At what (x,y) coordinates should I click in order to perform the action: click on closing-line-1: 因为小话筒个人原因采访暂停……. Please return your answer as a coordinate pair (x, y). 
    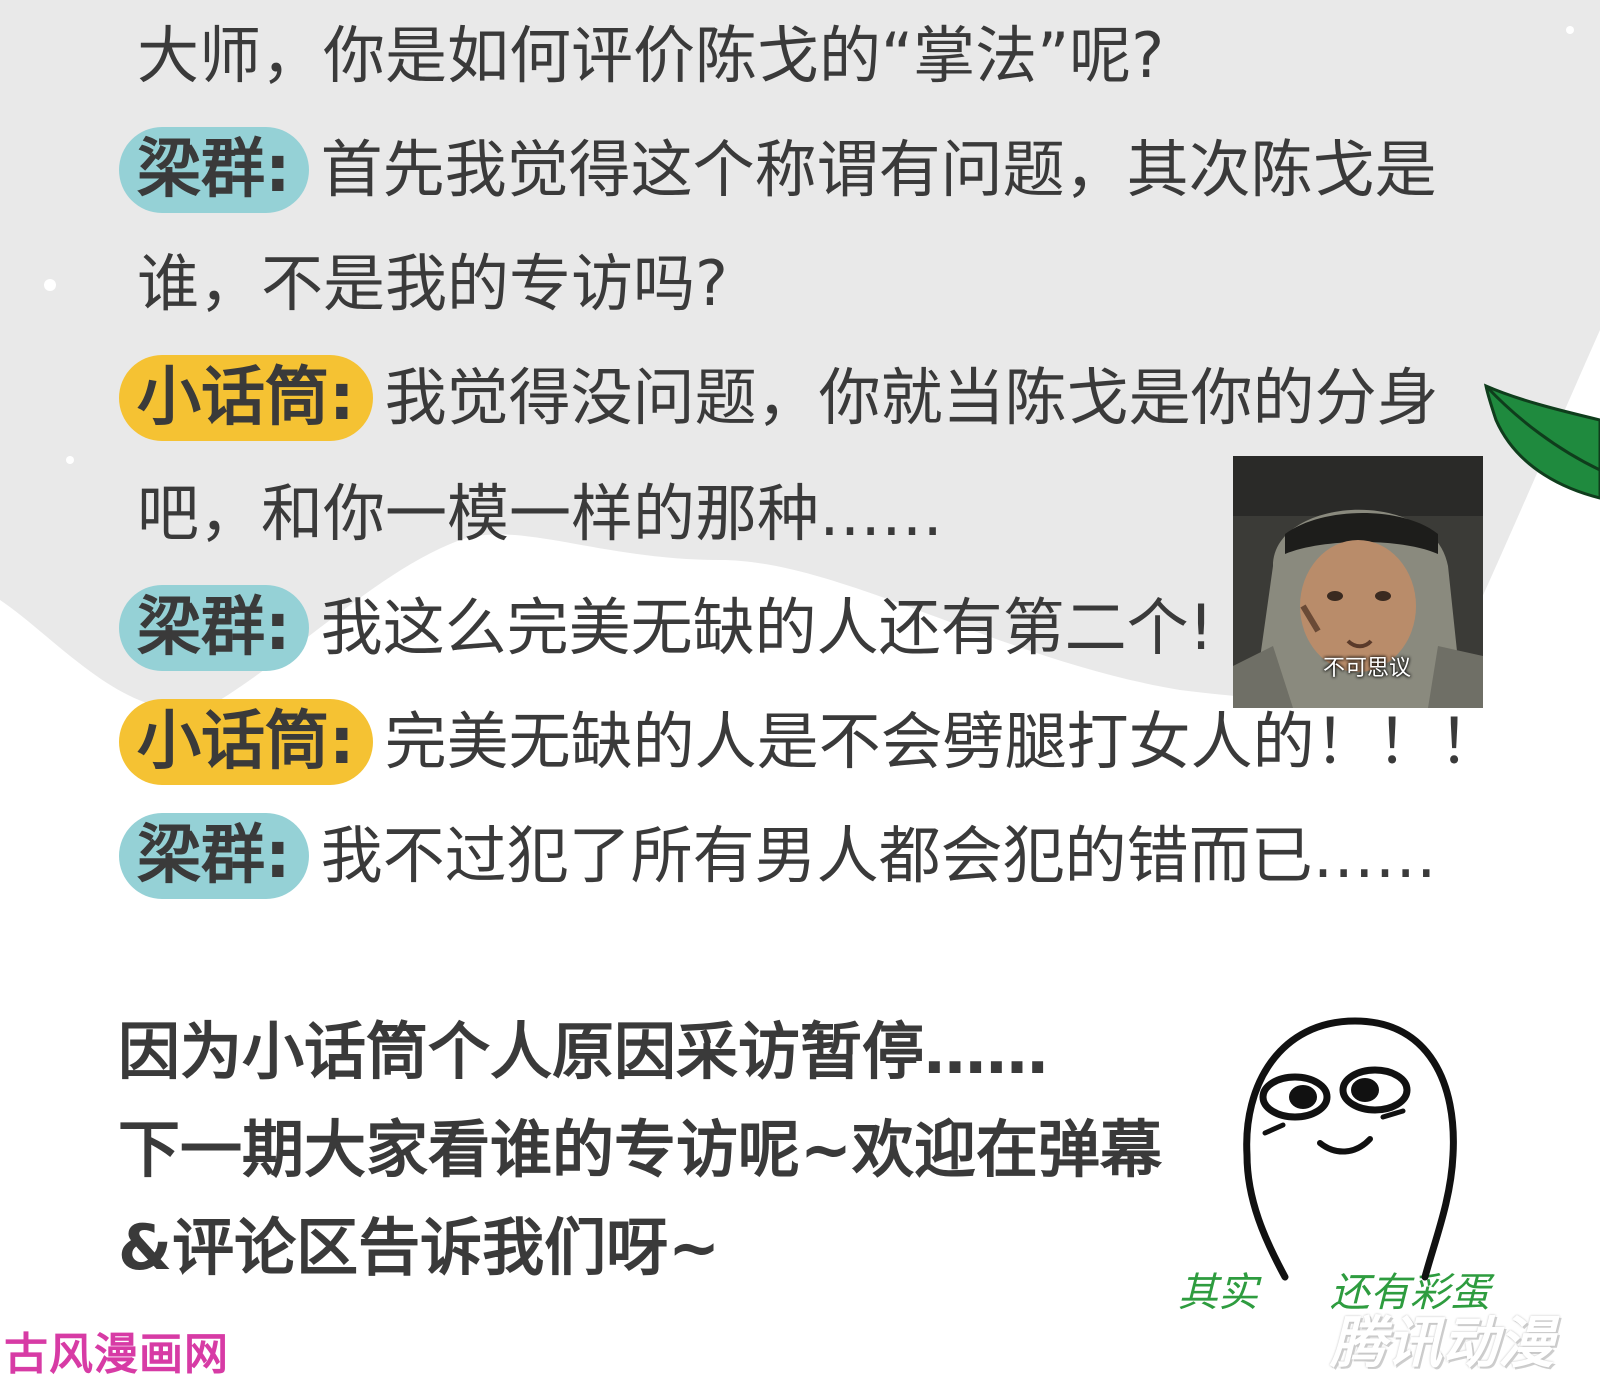
    Looking at the image, I should click on (583, 1051).